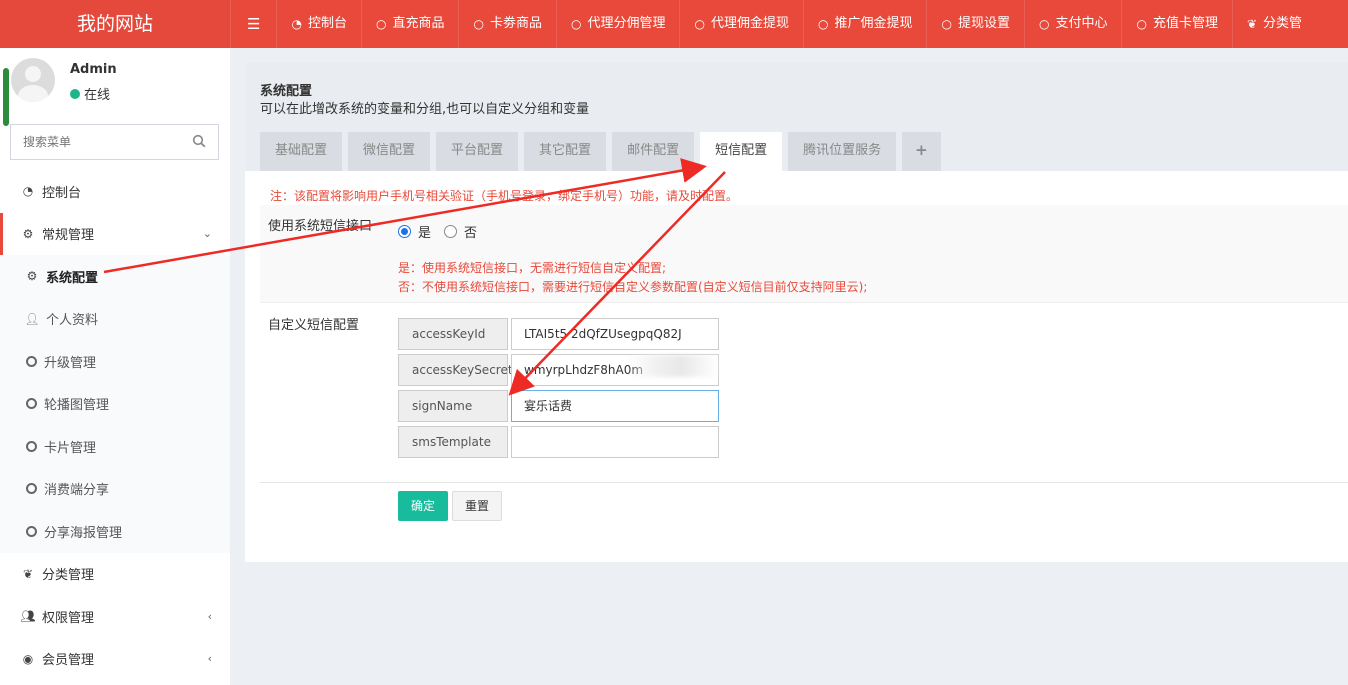 The width and height of the screenshot is (1348, 685). Describe the element at coordinates (673, 366) in the screenshot. I see `redaction-blur` at that location.